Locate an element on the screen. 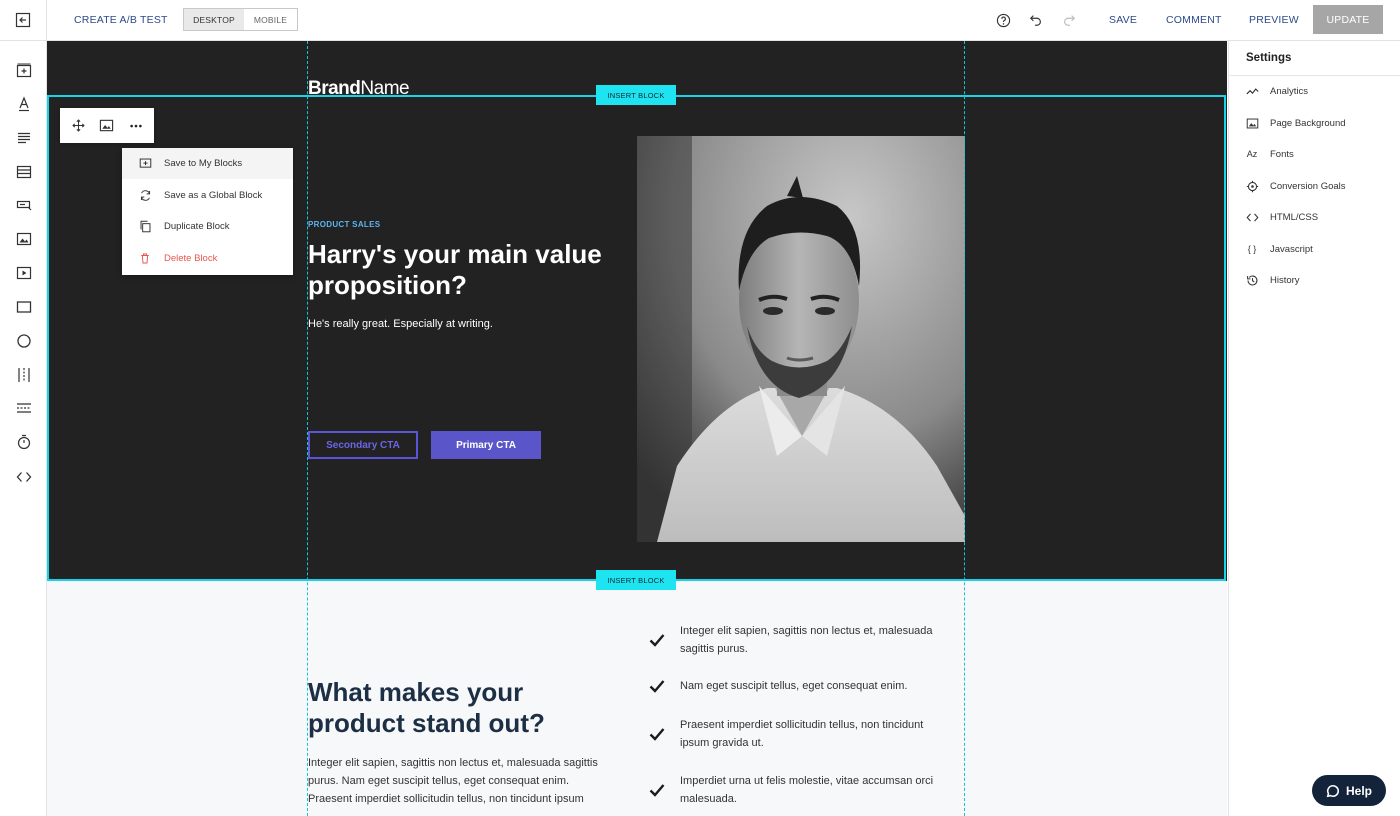  brand-logo-regular: Name is located at coordinates (385, 88).